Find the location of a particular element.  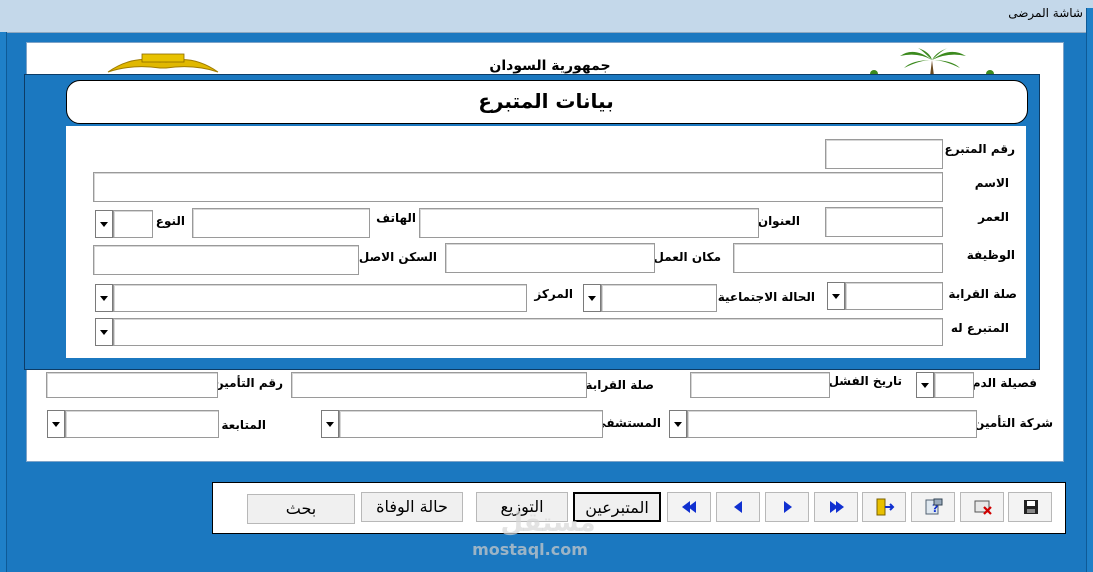

insurance-number-field is located at coordinates (132, 385).